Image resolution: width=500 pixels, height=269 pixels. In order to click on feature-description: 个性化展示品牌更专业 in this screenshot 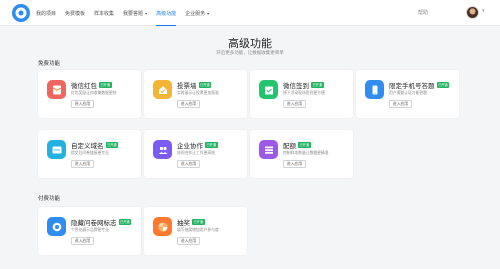, I will do `click(90, 229)`.